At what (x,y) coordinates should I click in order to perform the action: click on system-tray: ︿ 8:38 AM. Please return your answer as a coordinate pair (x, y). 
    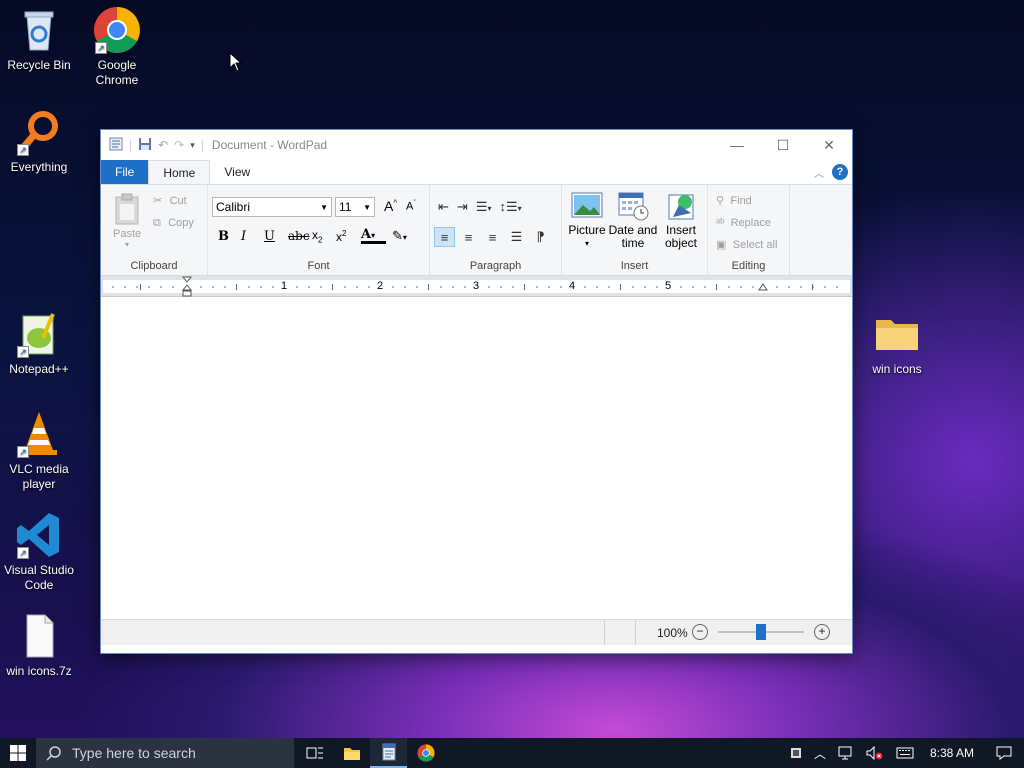
    Looking at the image, I should click on (904, 753).